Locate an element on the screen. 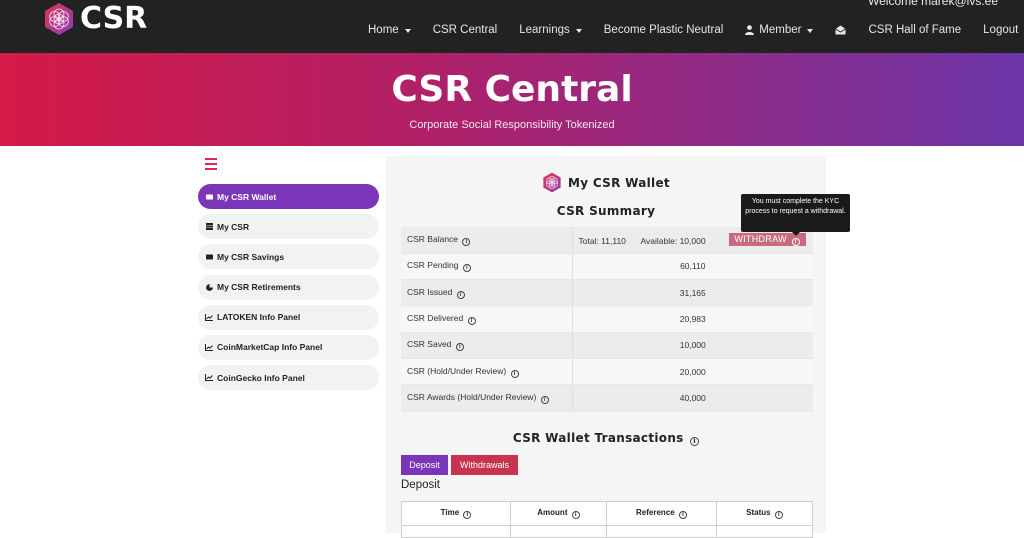 Image resolution: width=1024 pixels, height=538 pixels. nav-hall-of-fame: CSR Hall of Fame is located at coordinates (914, 30).